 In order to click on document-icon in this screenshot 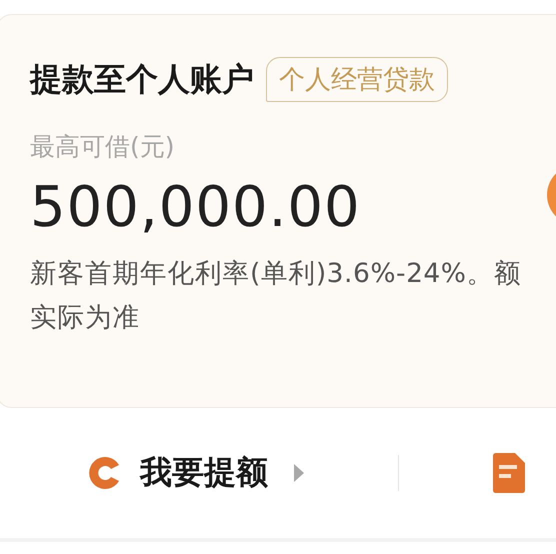, I will do `click(509, 473)`.